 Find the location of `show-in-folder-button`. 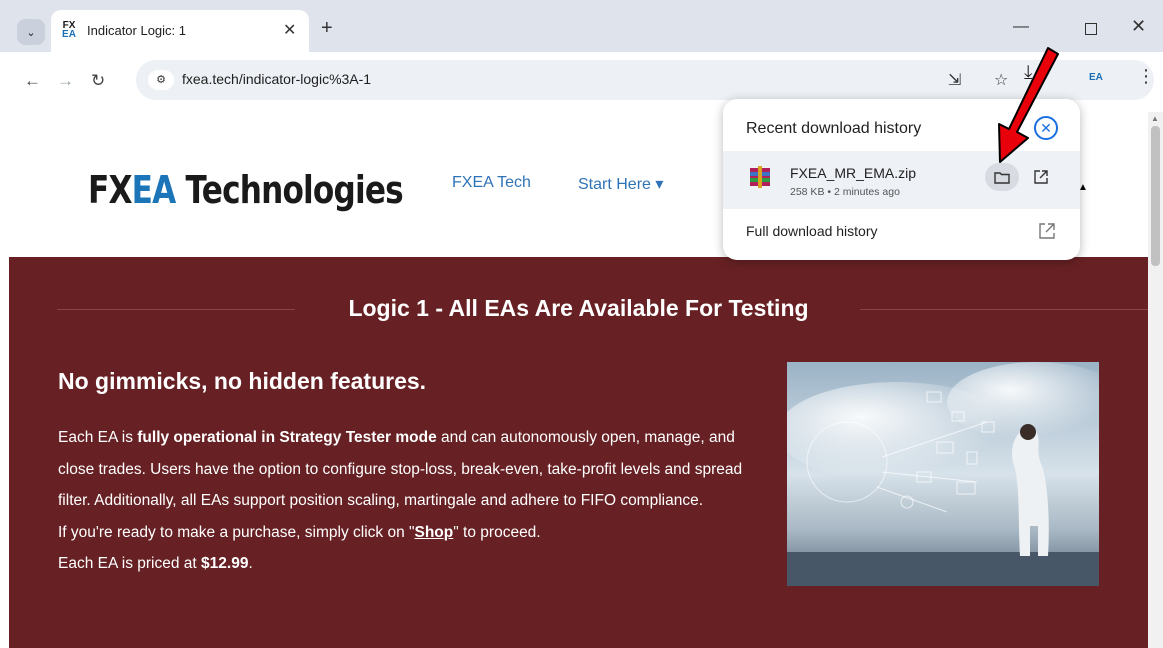

show-in-folder-button is located at coordinates (1002, 177).